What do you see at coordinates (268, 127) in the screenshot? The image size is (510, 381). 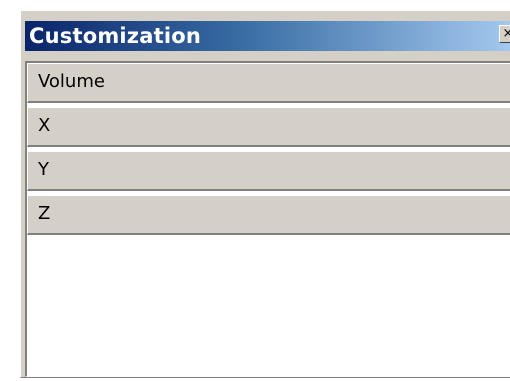 I see `list-item-x: X` at bounding box center [268, 127].